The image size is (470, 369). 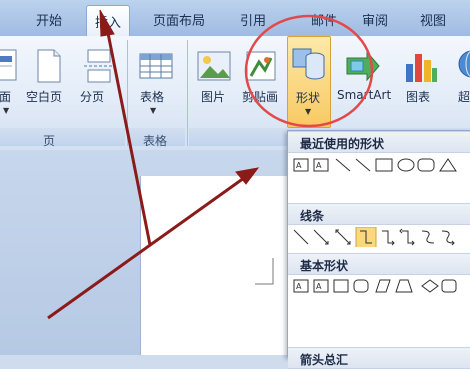 What do you see at coordinates (128, 136) in the screenshot?
I see `annotation-arrow-to-insert-tab` at bounding box center [128, 136].